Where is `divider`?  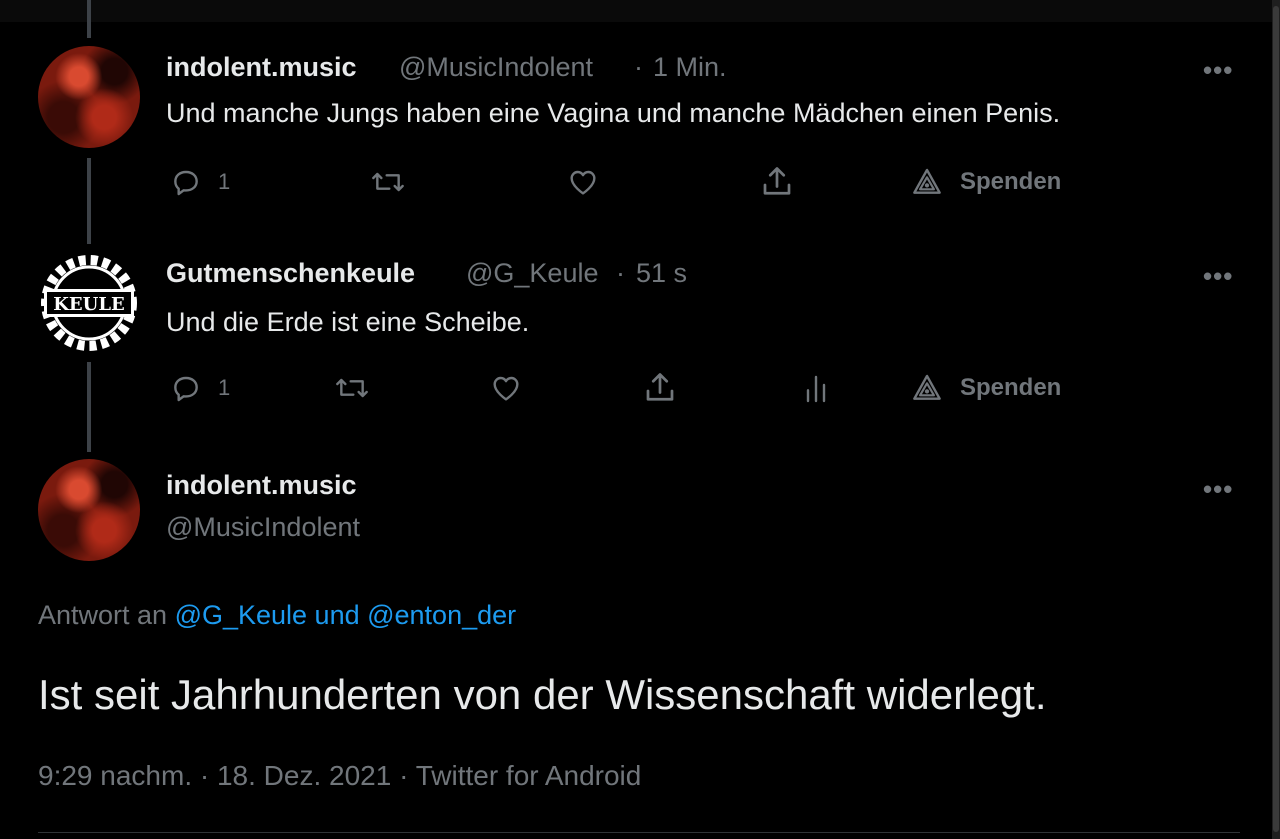 divider is located at coordinates (639, 832).